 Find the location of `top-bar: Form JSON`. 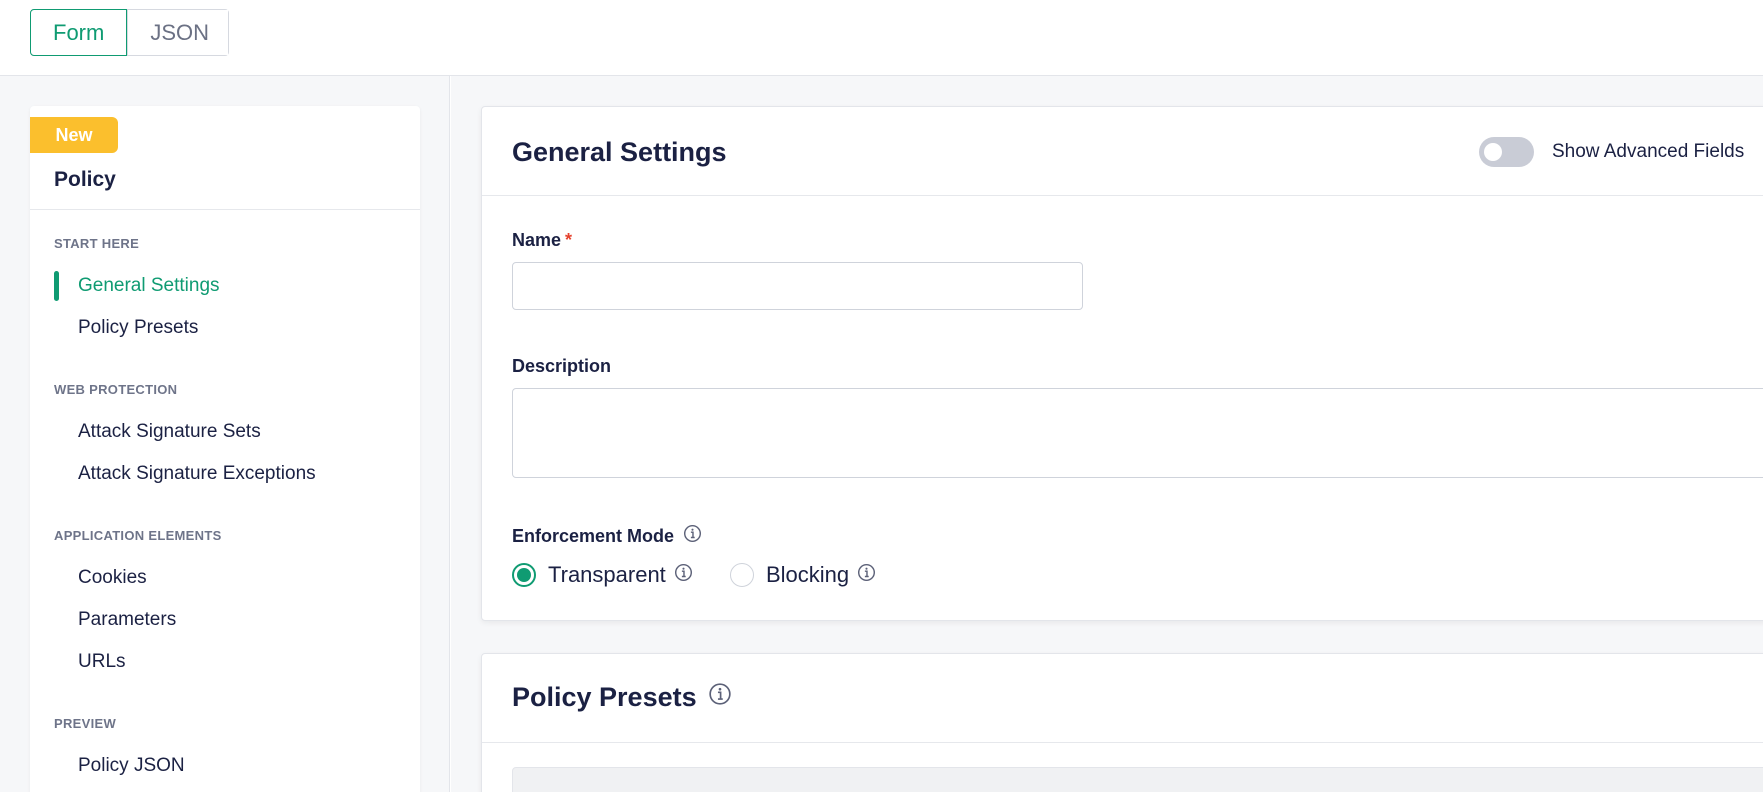

top-bar: Form JSON is located at coordinates (881, 38).